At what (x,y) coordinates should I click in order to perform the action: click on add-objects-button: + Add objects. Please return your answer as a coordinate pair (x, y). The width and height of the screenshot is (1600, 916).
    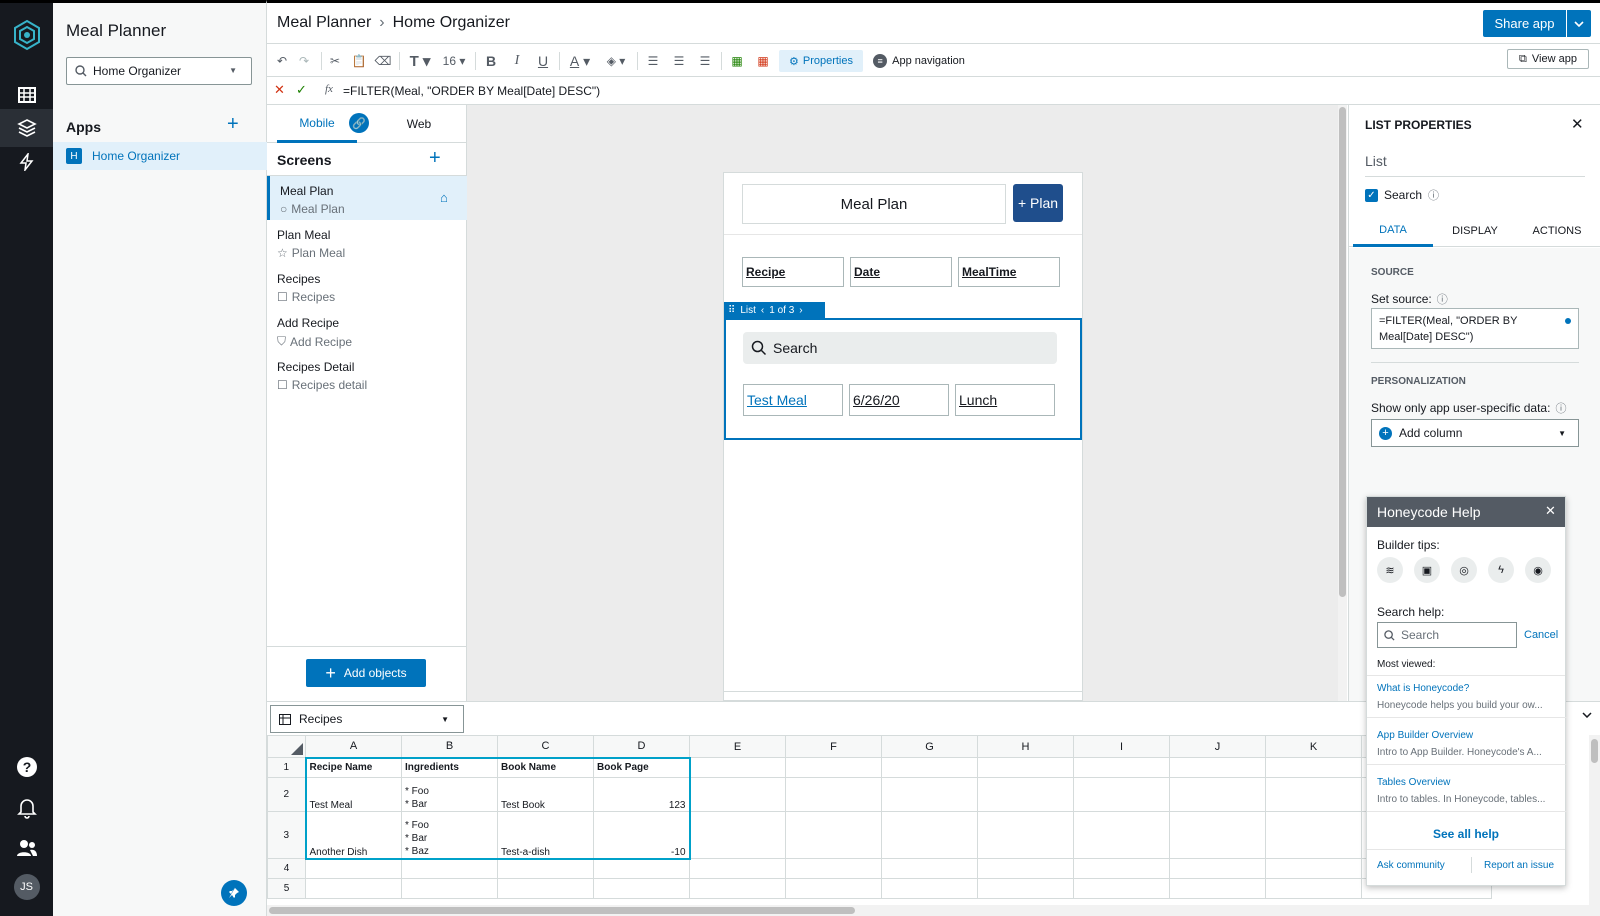
    Looking at the image, I should click on (366, 673).